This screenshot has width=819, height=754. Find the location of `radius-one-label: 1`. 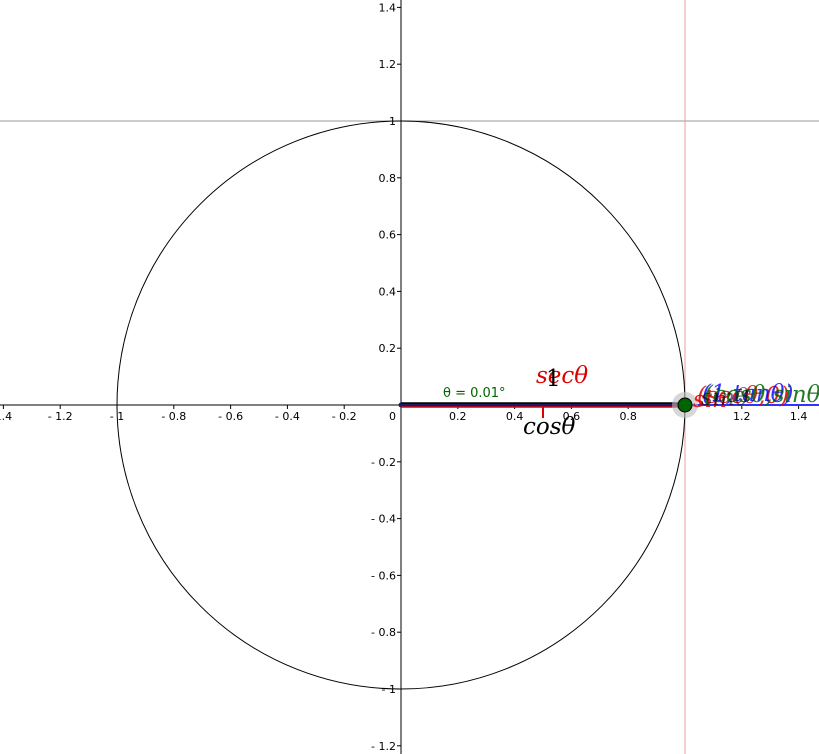

radius-one-label: 1 is located at coordinates (553, 379).